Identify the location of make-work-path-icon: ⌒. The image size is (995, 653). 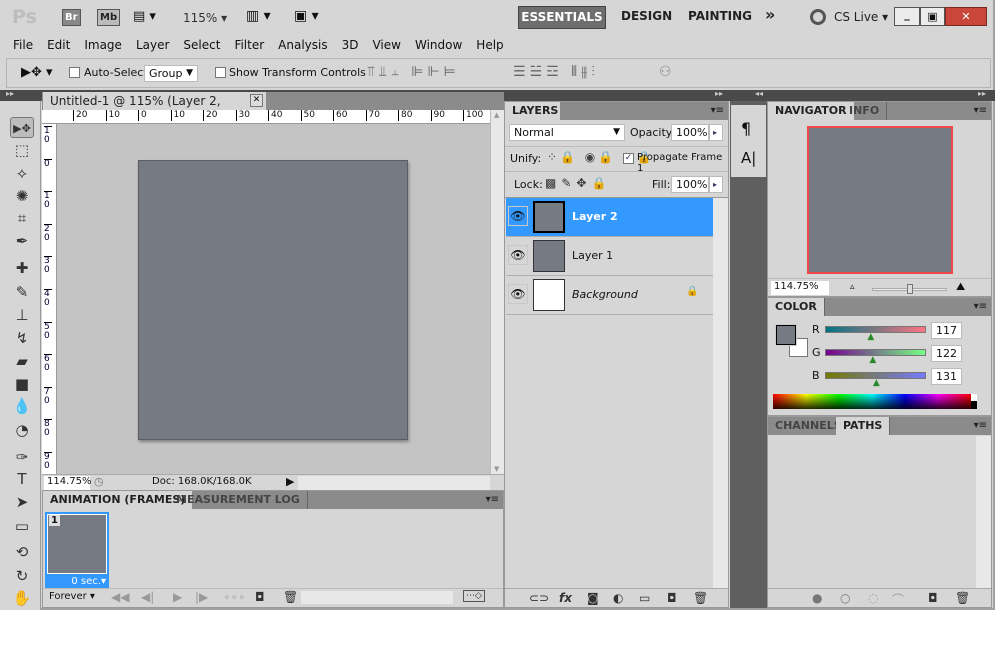
(898, 599).